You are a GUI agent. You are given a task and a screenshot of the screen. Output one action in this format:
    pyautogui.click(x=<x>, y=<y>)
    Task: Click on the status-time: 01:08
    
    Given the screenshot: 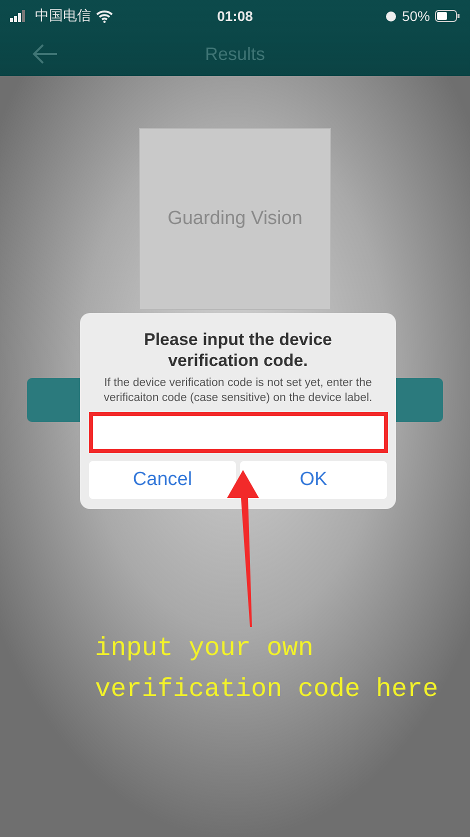 What is the action you would take?
    pyautogui.click(x=235, y=16)
    